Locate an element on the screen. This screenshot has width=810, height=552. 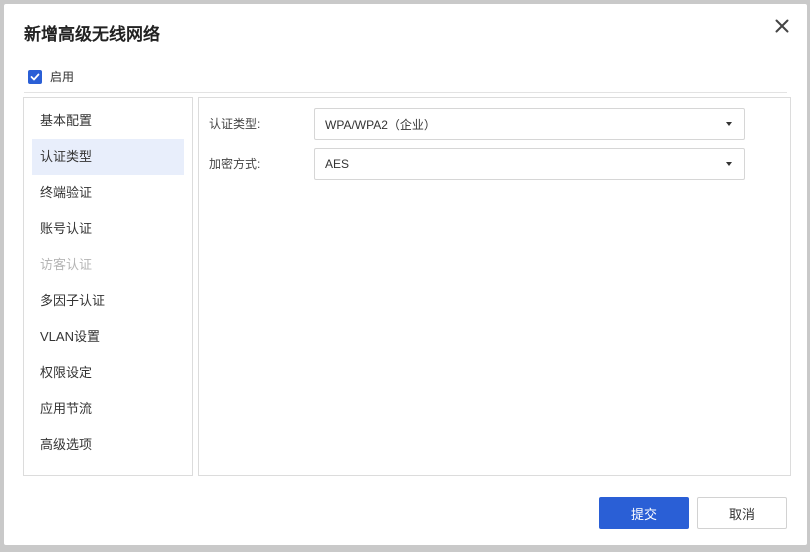
enable-checkbox is located at coordinates (35, 76).